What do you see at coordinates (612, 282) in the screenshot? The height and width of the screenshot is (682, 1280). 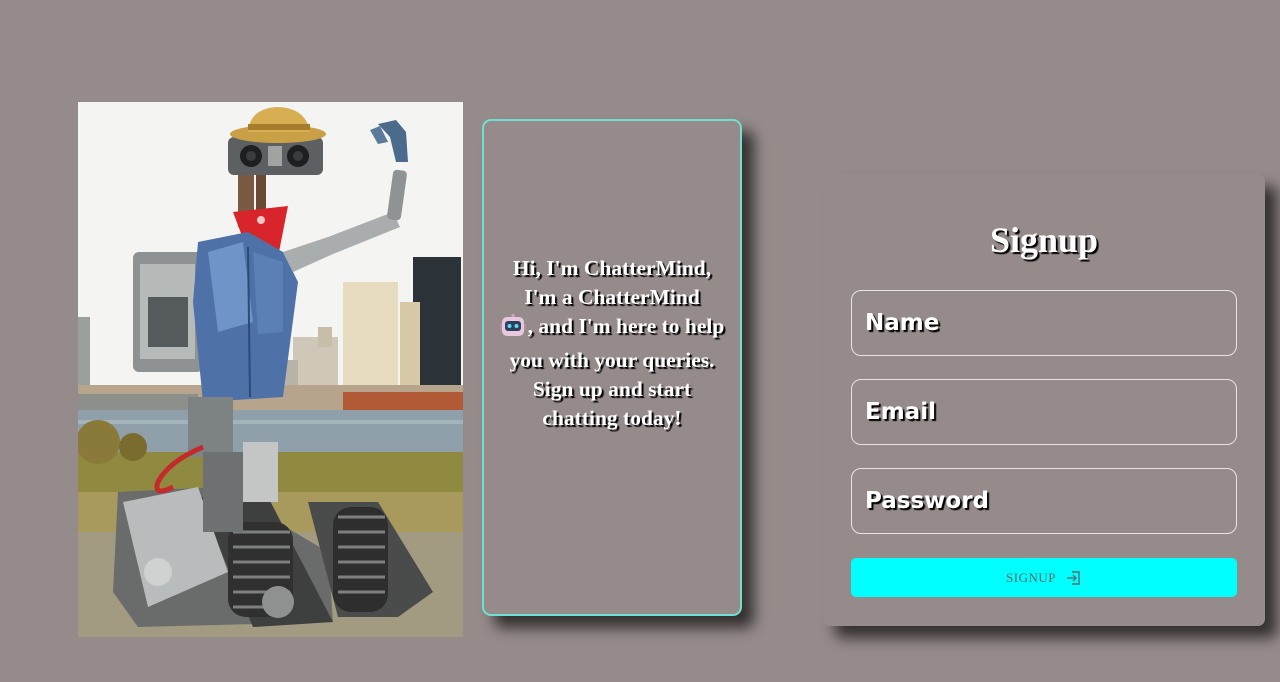 I see `intro-text-before: Hi, I'm ChatterMind, I'm a ChatterMind` at bounding box center [612, 282].